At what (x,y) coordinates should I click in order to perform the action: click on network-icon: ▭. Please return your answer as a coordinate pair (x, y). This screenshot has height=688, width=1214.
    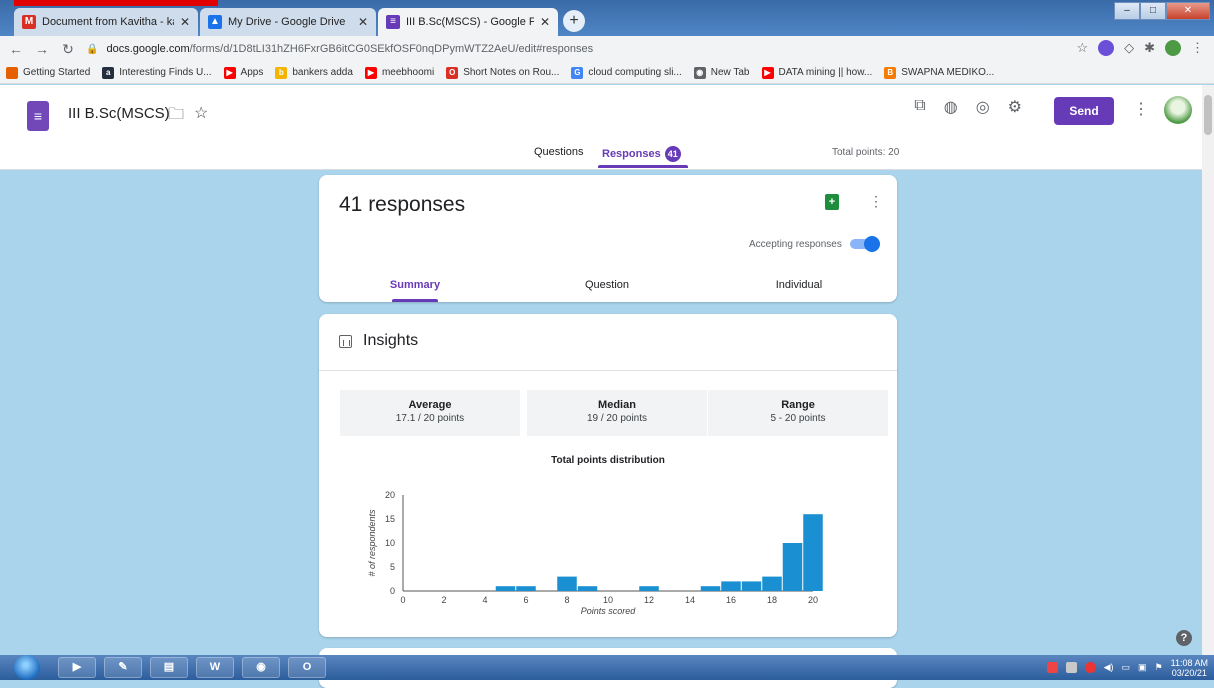
    Looking at the image, I should click on (1126, 667).